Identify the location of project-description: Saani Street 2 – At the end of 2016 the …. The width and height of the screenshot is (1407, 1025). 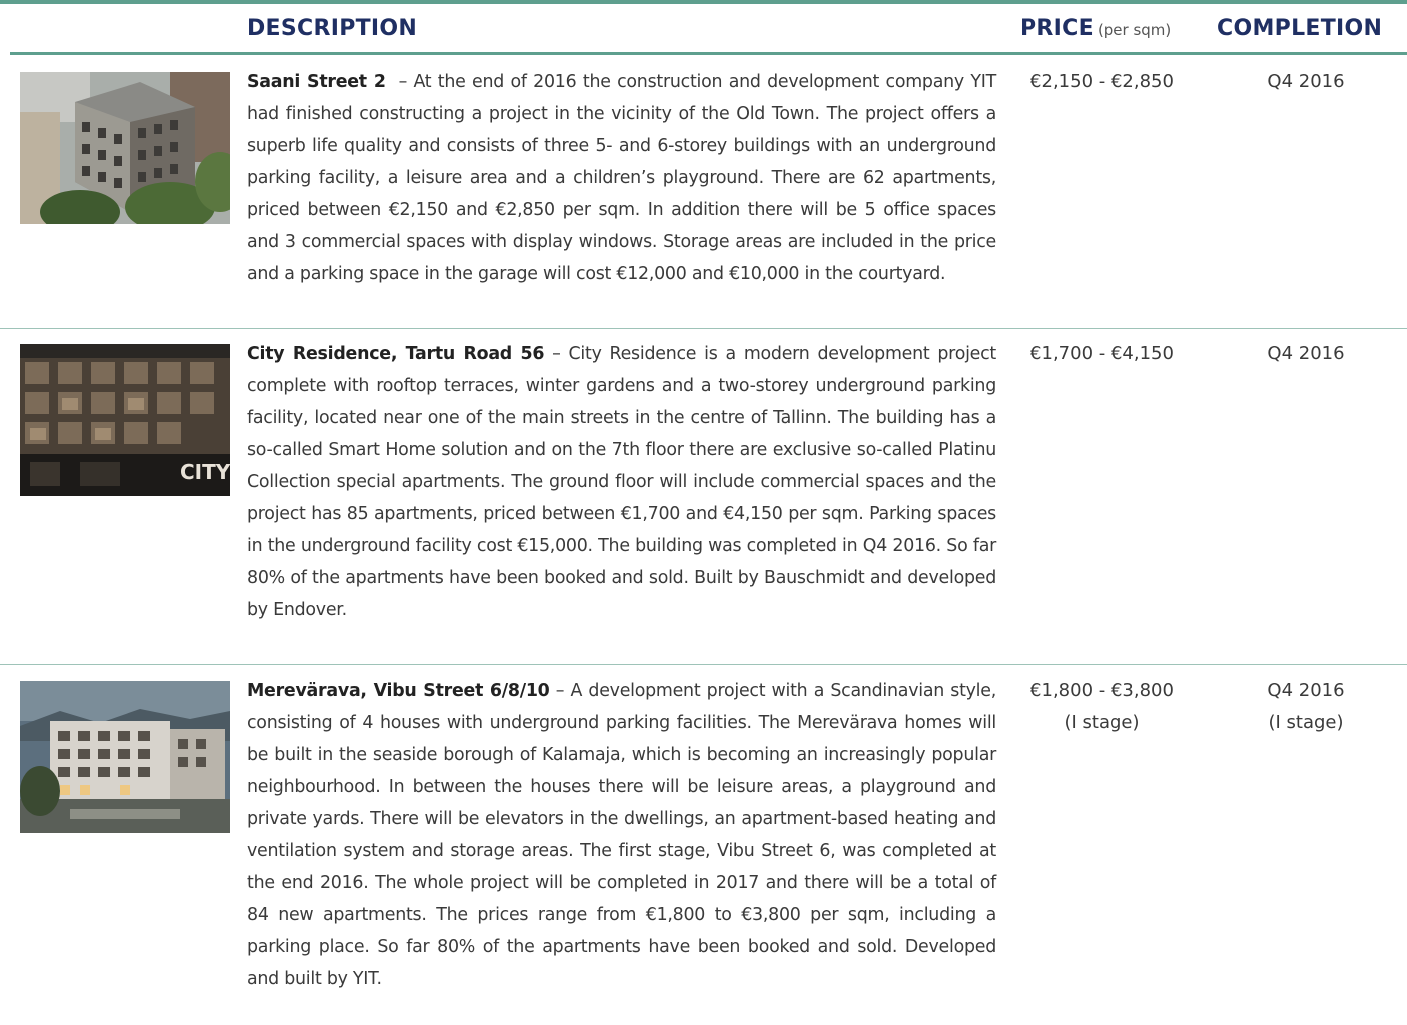
(621, 178).